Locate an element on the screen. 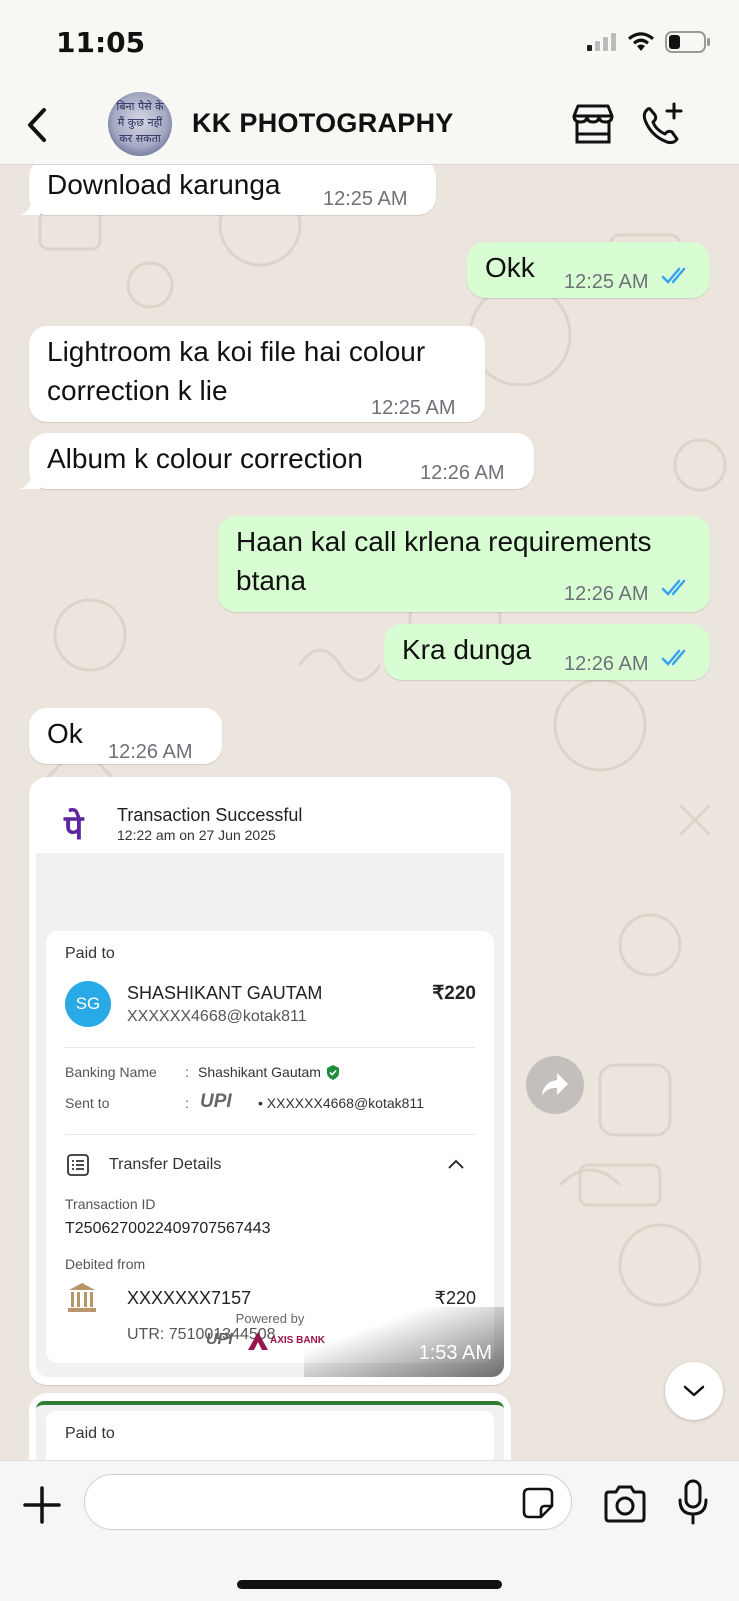 The height and width of the screenshot is (1601, 739). debited-from-label: Debited from is located at coordinates (105, 1264).